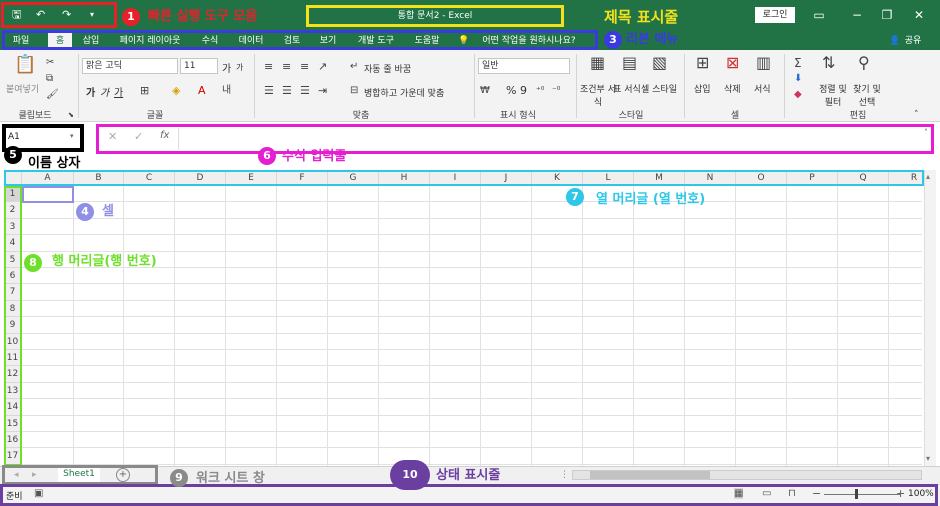 The width and height of the screenshot is (940, 506). Describe the element at coordinates (130, 66) in the screenshot. I see `font-name-select: 맑은 고딕` at that location.